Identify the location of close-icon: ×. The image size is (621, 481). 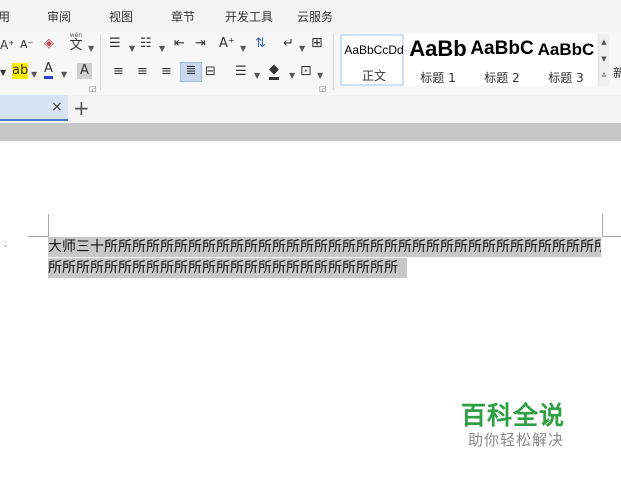
(57, 107).